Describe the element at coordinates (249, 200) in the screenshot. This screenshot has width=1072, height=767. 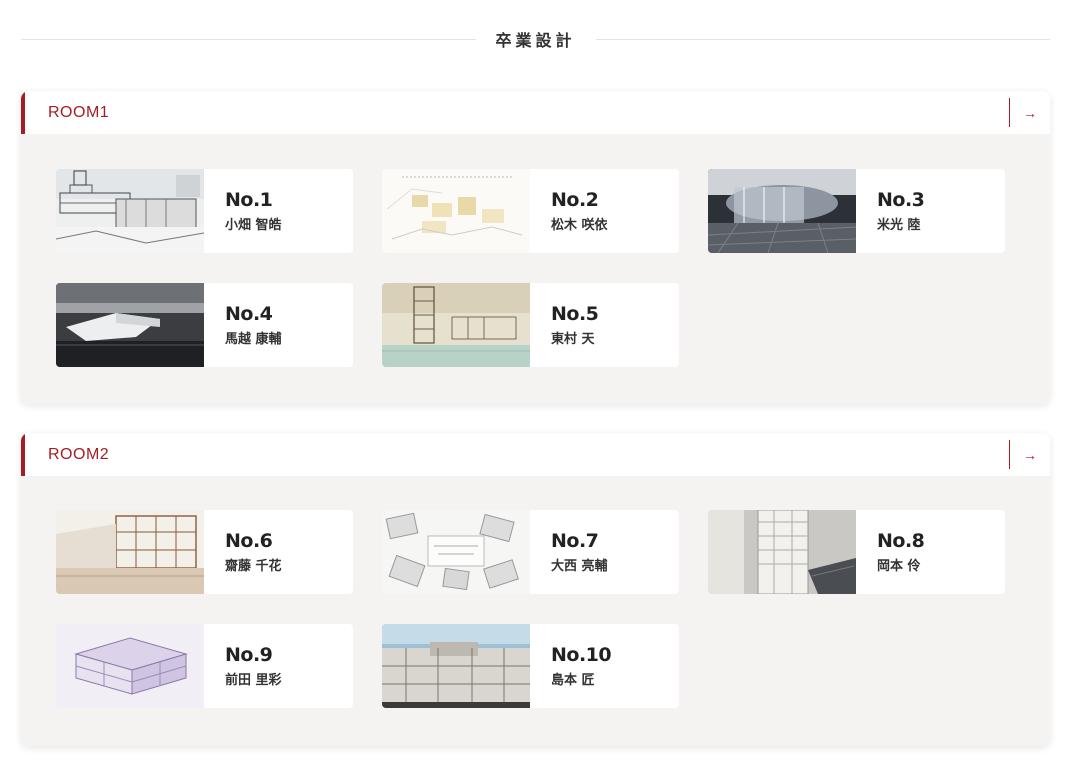
I see `work-number: No.1` at that location.